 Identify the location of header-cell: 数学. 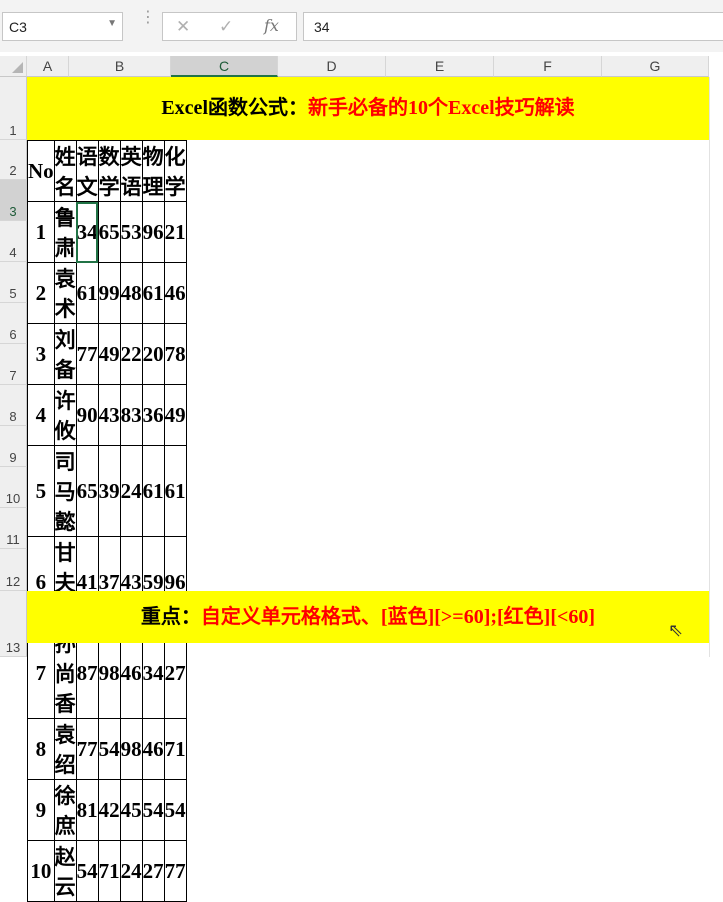
(109, 171).